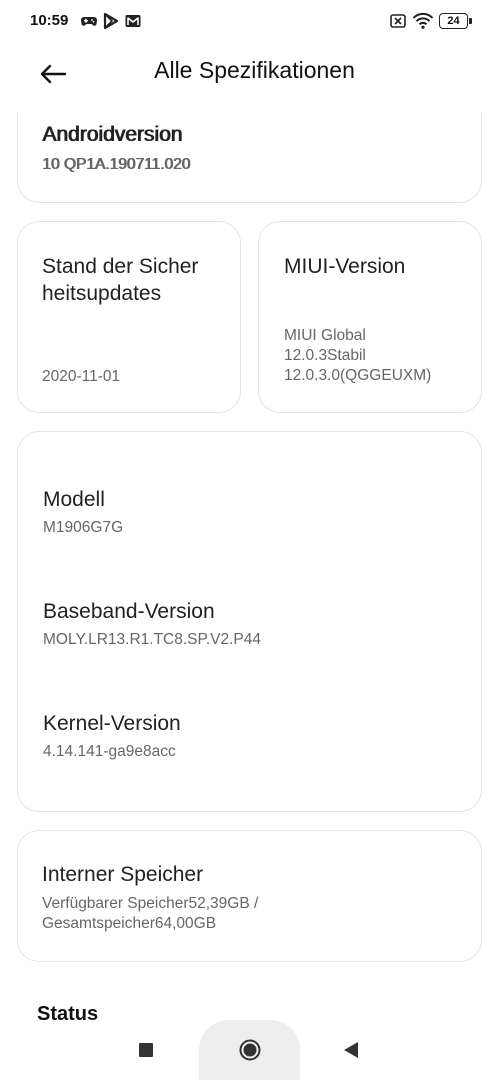 This screenshot has height=1080, width=499. I want to click on baseband-value: MOLY.LR13.R1.TC8.SP.V2.P44, so click(152, 639).